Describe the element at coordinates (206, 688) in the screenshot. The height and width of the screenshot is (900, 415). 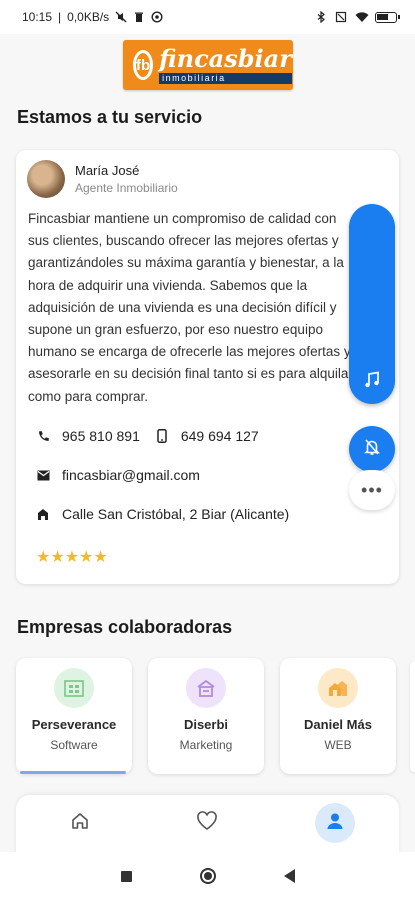
I see `store-icon` at that location.